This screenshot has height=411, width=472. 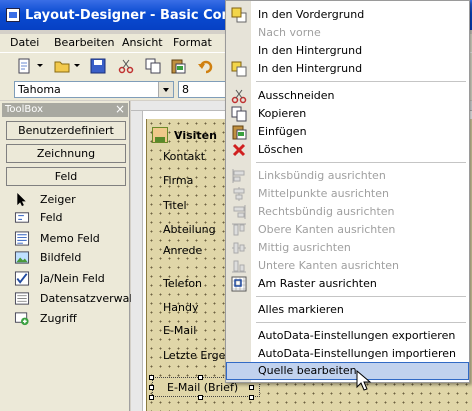 I want to click on mouse-cursor-icon, so click(x=364, y=380).